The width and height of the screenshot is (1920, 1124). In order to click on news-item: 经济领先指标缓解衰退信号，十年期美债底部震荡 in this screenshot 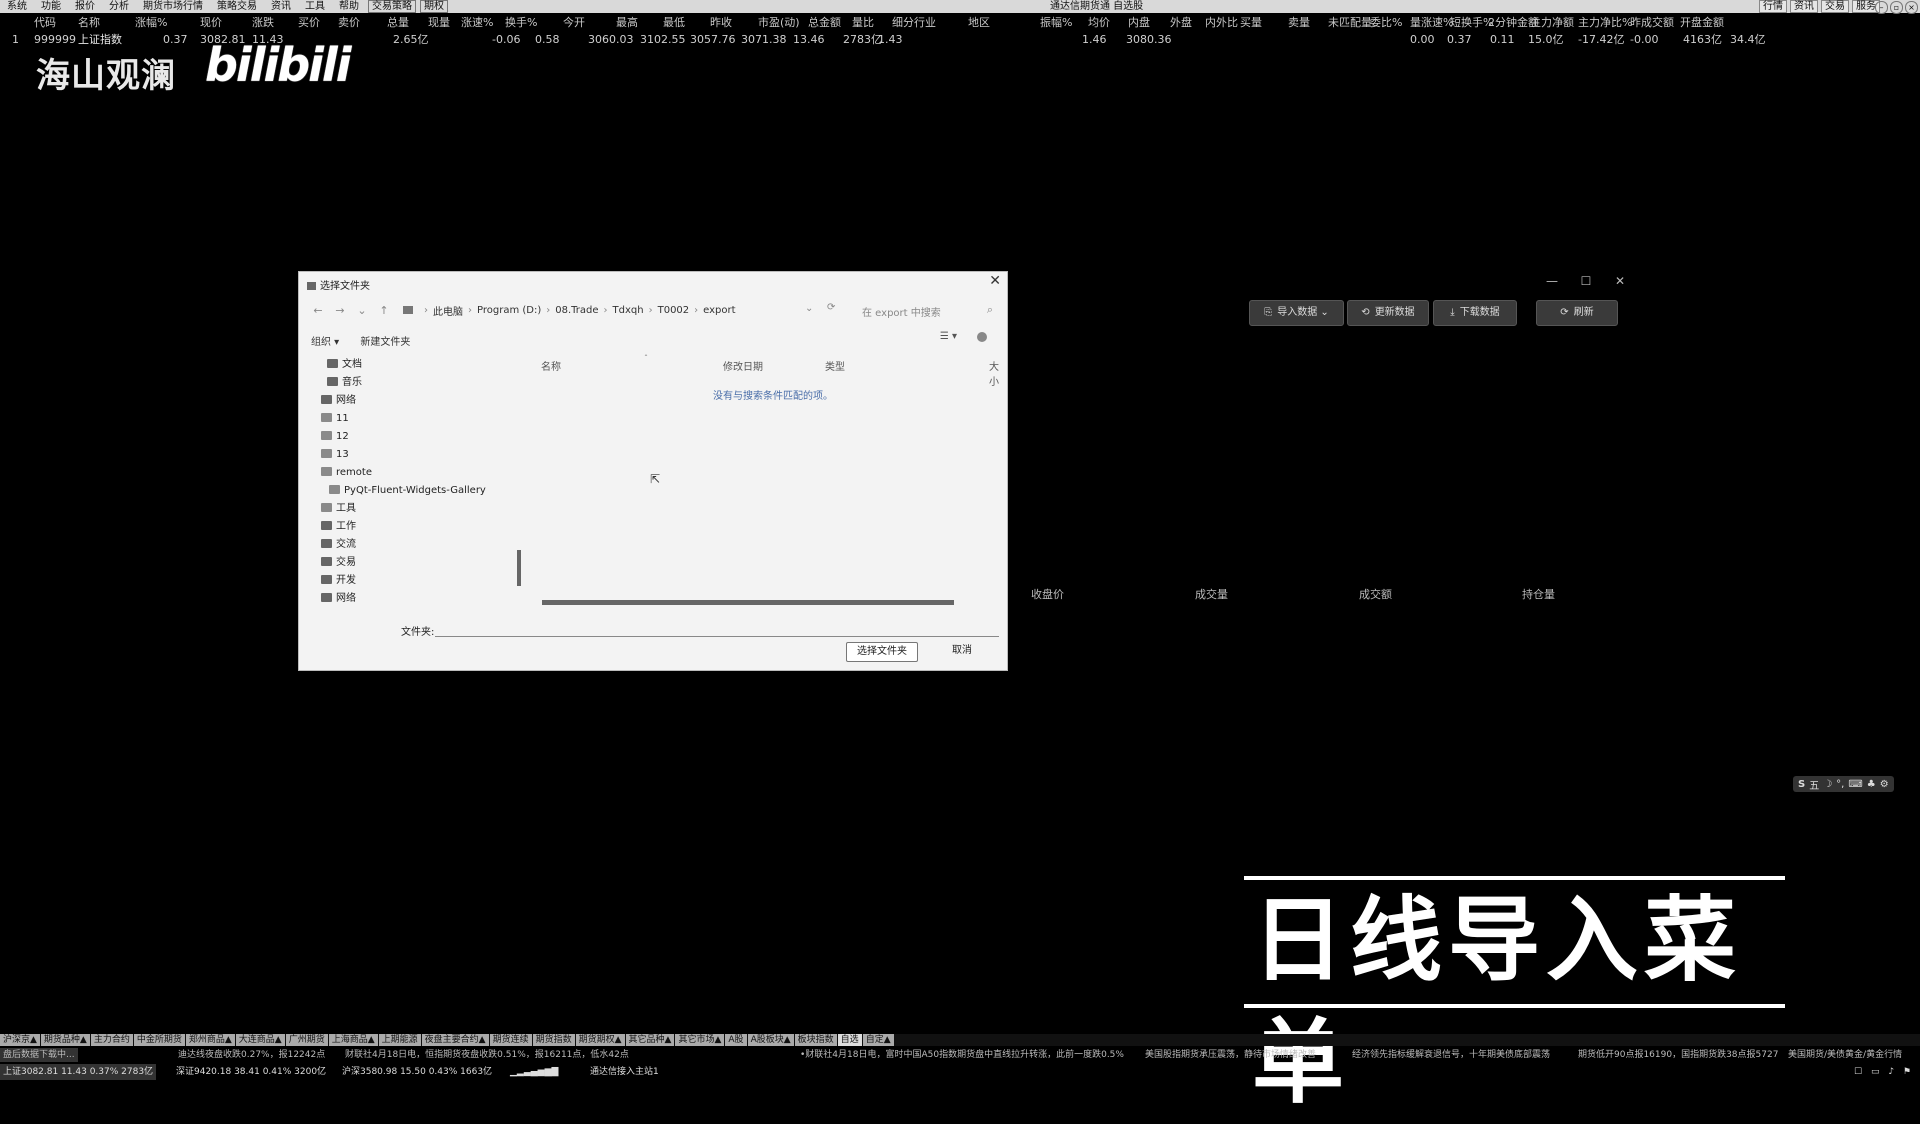, I will do `click(1451, 1055)`.